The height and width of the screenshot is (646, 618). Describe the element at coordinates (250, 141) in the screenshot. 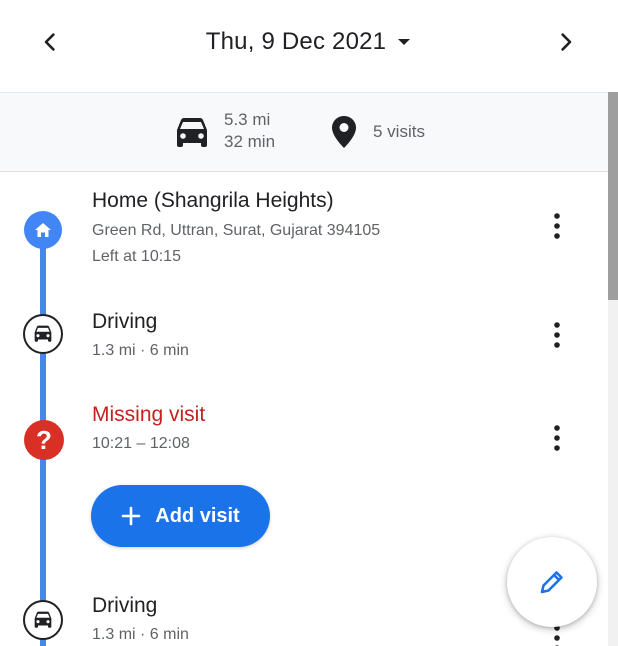

I see `summary-duration: 32 min` at that location.